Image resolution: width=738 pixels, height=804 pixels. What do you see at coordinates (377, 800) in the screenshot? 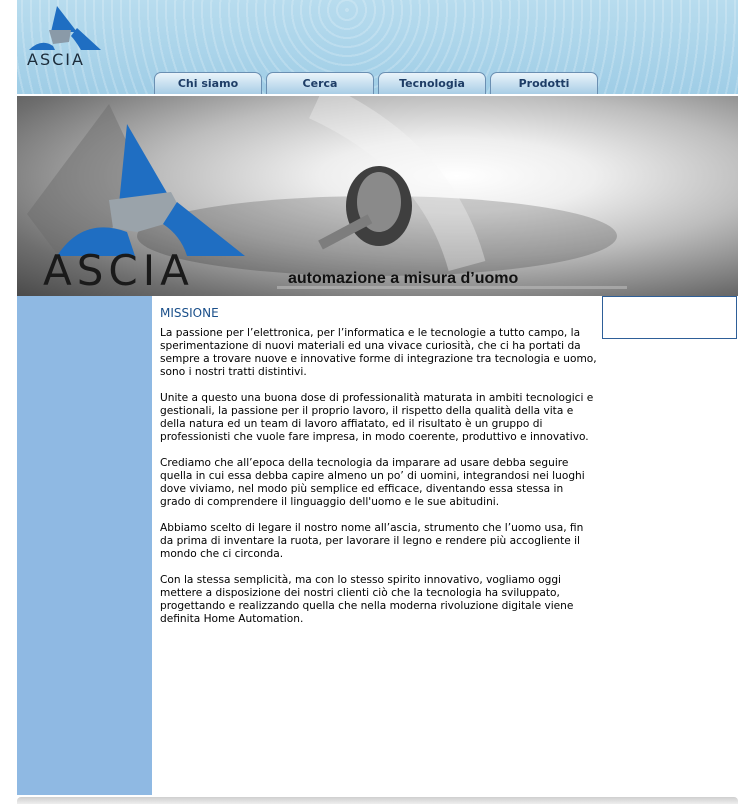
I see `footer-bar` at bounding box center [377, 800].